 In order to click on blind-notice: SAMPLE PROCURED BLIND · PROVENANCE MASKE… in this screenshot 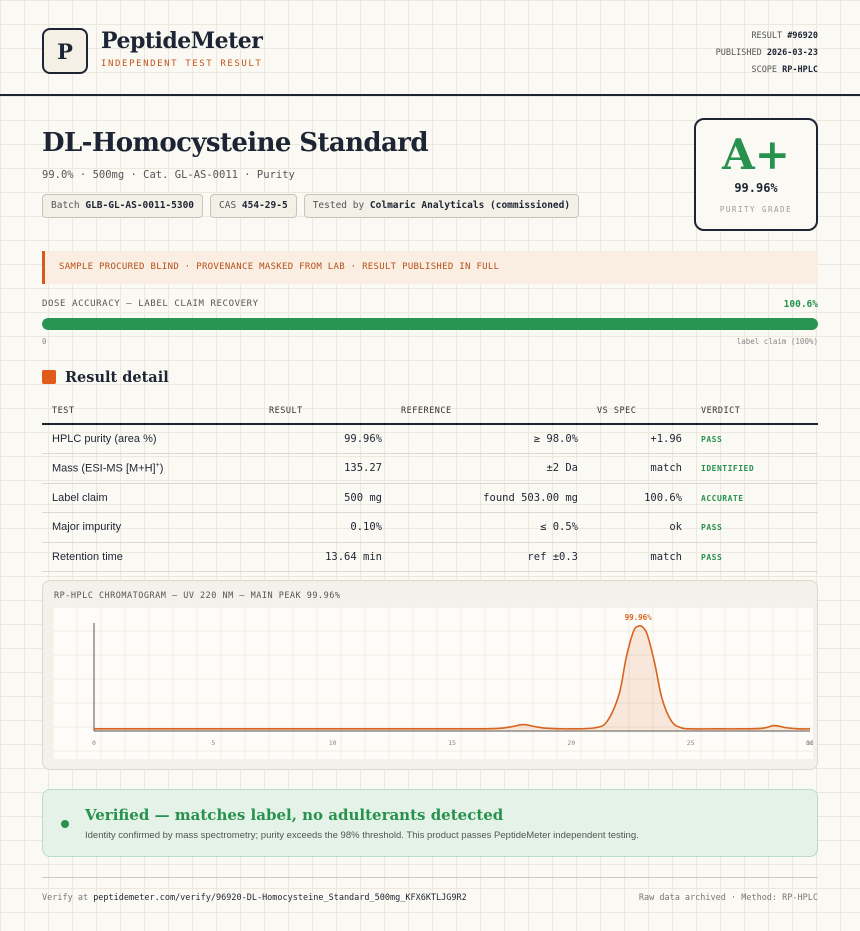, I will do `click(430, 267)`.